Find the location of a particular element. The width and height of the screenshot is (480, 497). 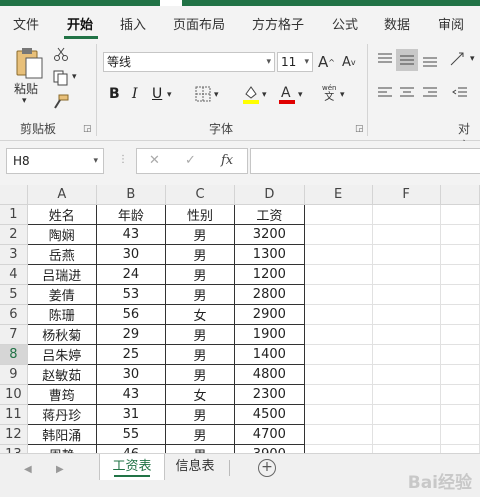

row-header: 1 is located at coordinates (14, 214).